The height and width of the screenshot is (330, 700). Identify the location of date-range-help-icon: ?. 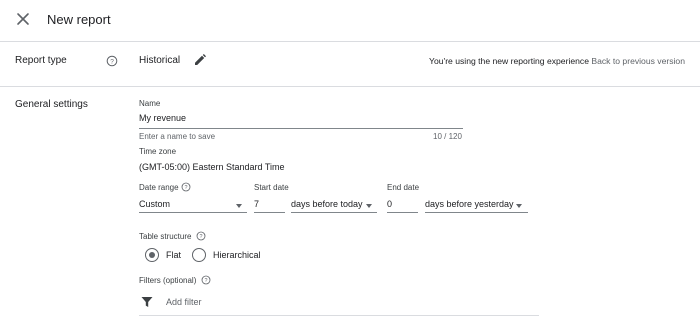
(186, 187).